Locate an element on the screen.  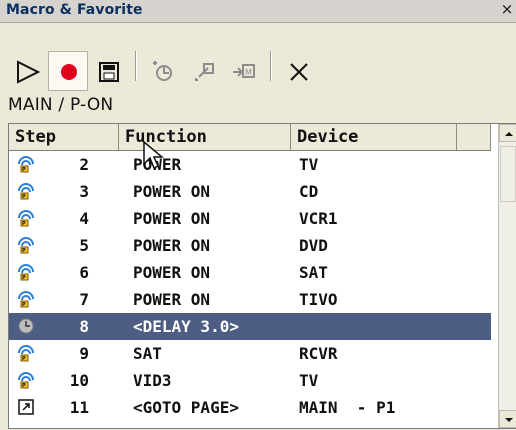
link-icon is located at coordinates (204, 72).